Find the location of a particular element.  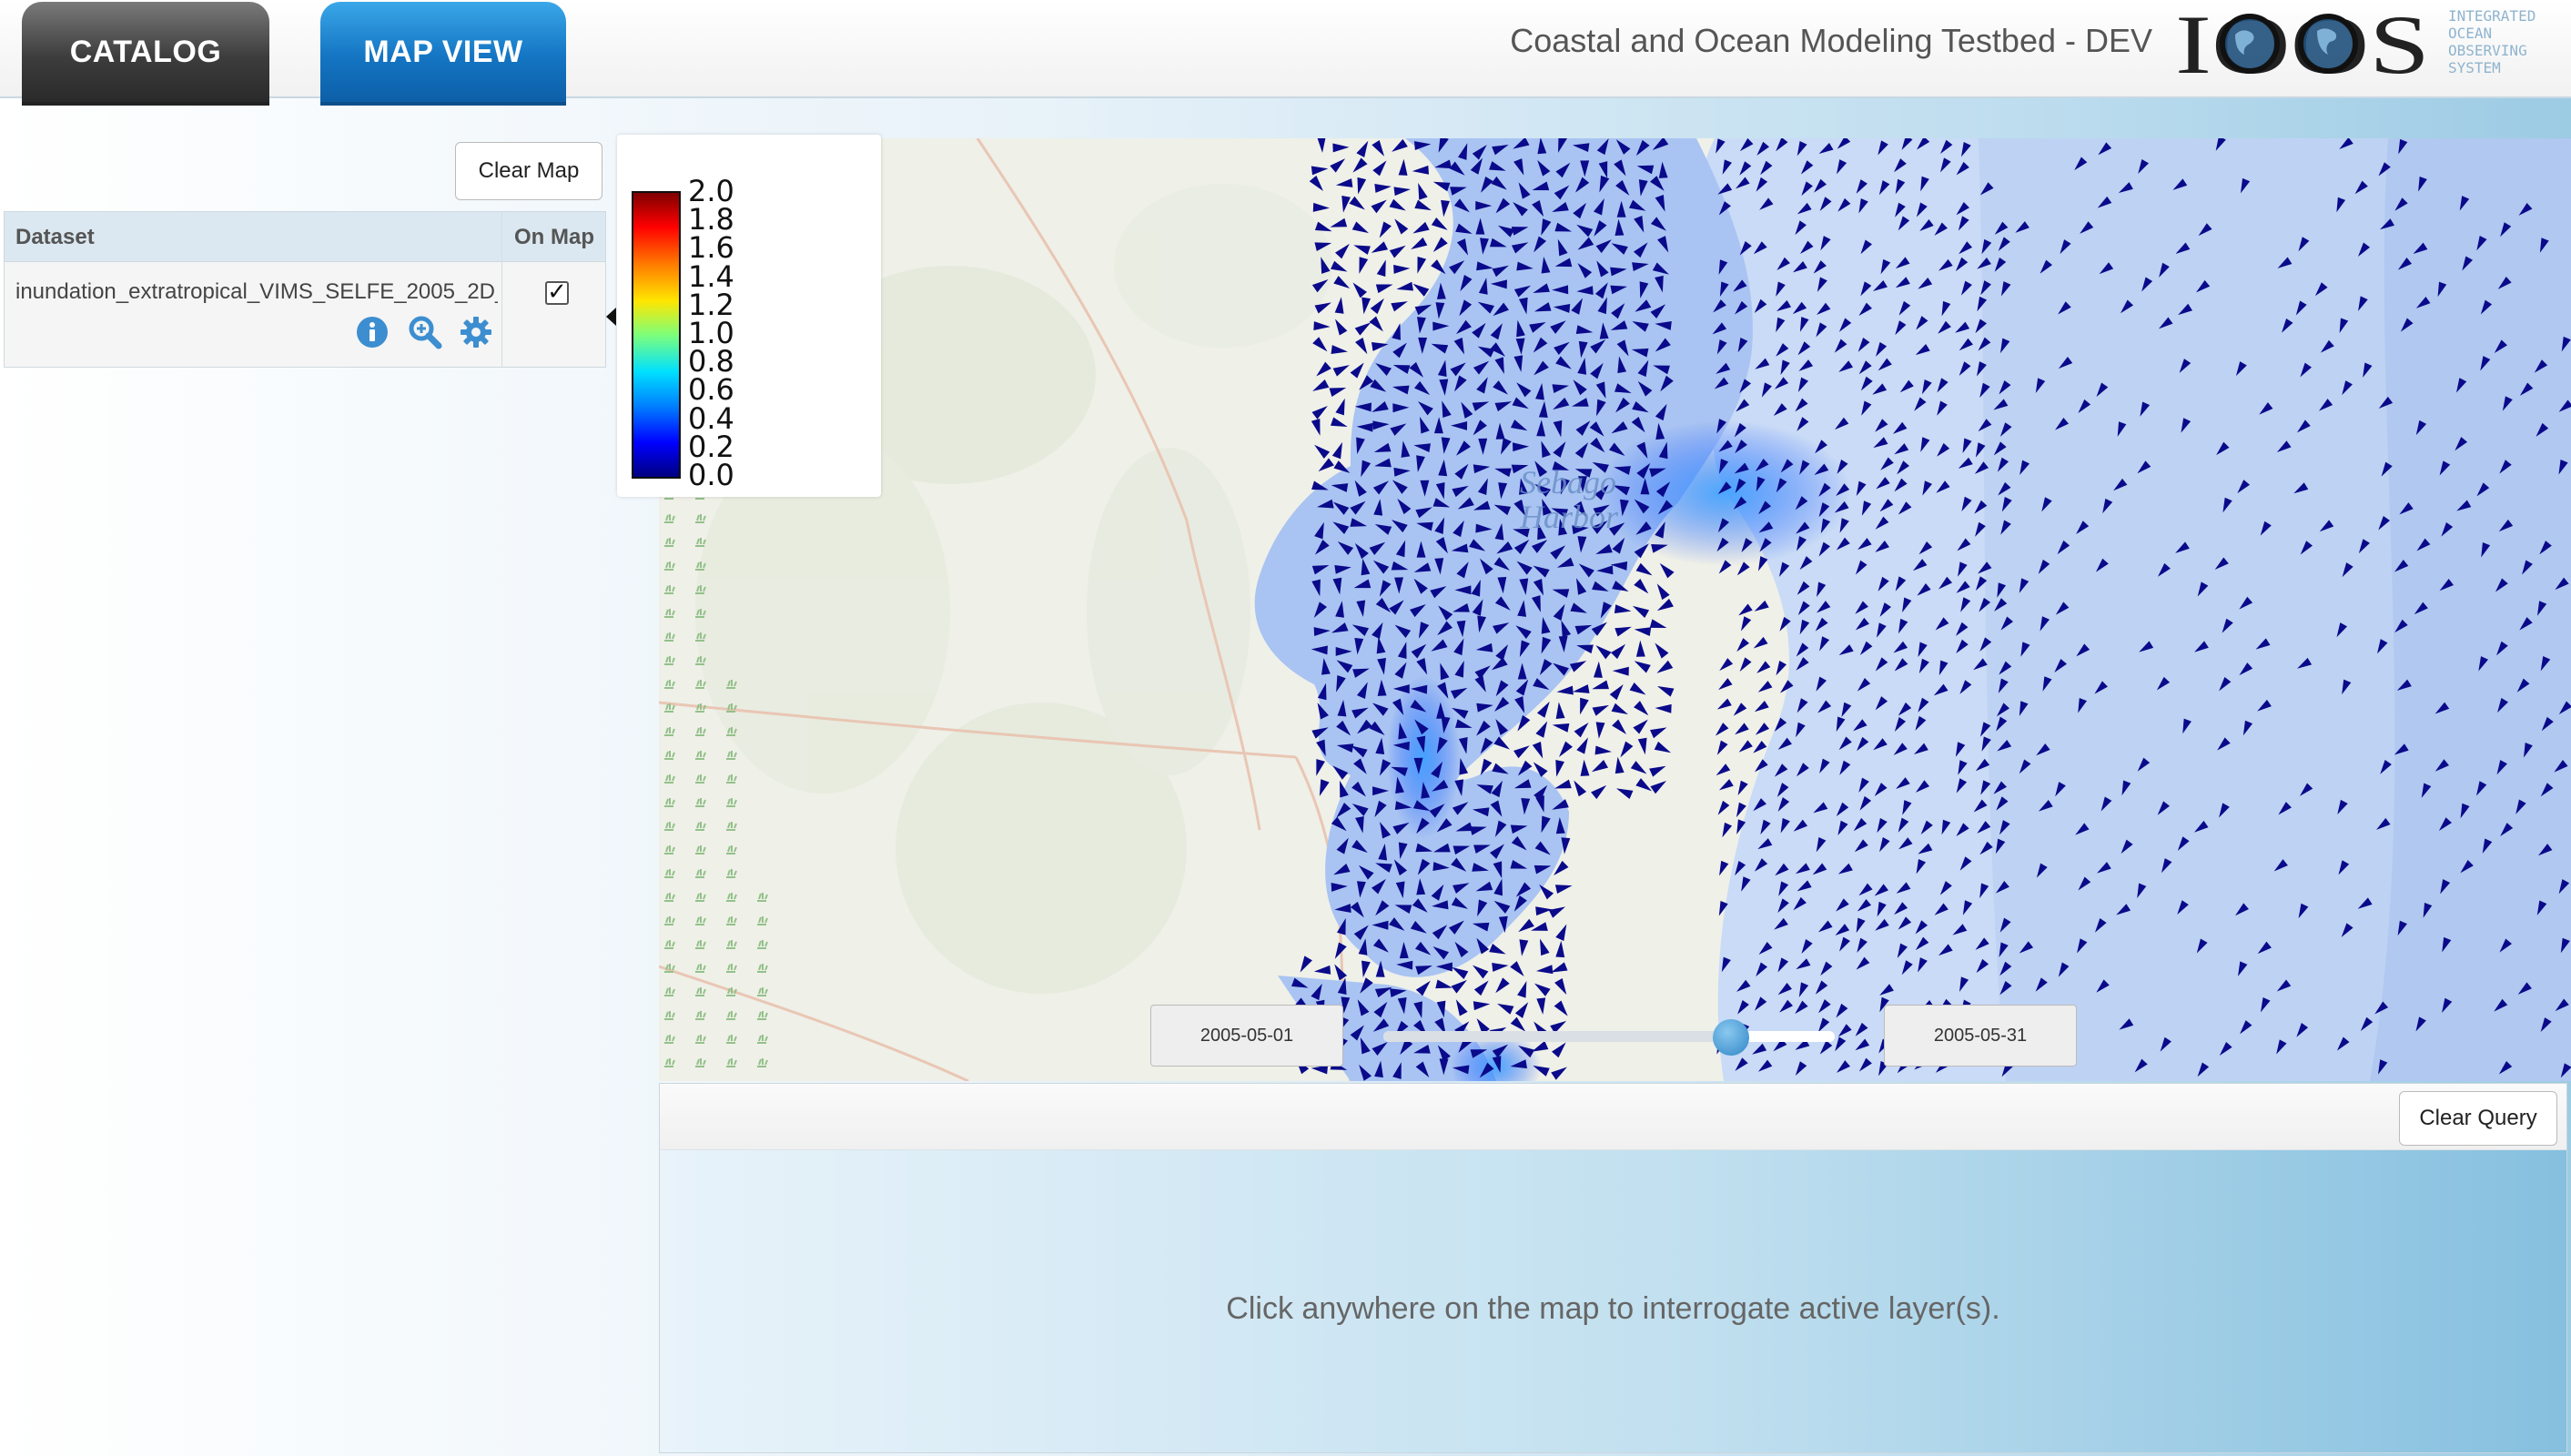

colorbar-tick-label: 0.6 is located at coordinates (711, 390).